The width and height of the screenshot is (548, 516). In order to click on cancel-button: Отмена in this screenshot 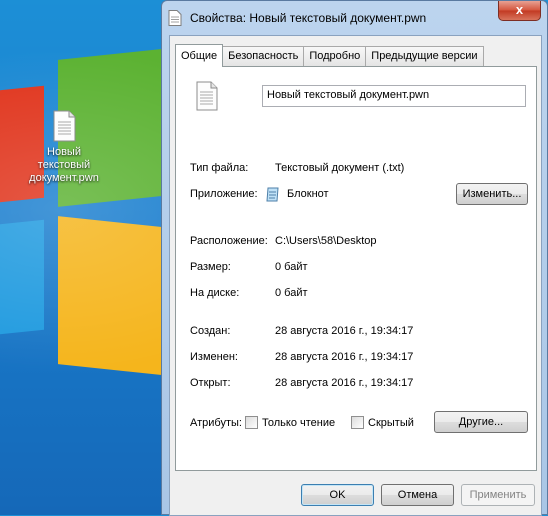, I will do `click(417, 495)`.